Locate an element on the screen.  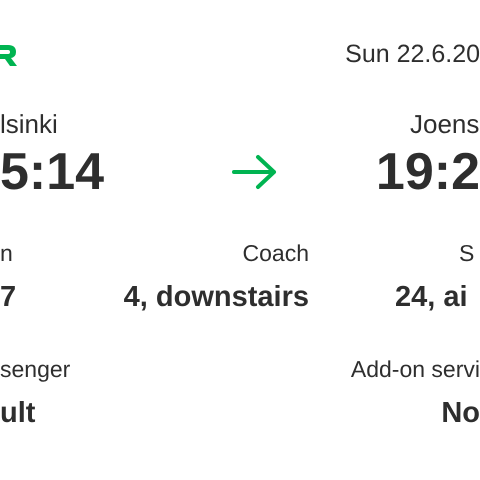
travel-date: Sun 22.6.20 is located at coordinates (412, 54).